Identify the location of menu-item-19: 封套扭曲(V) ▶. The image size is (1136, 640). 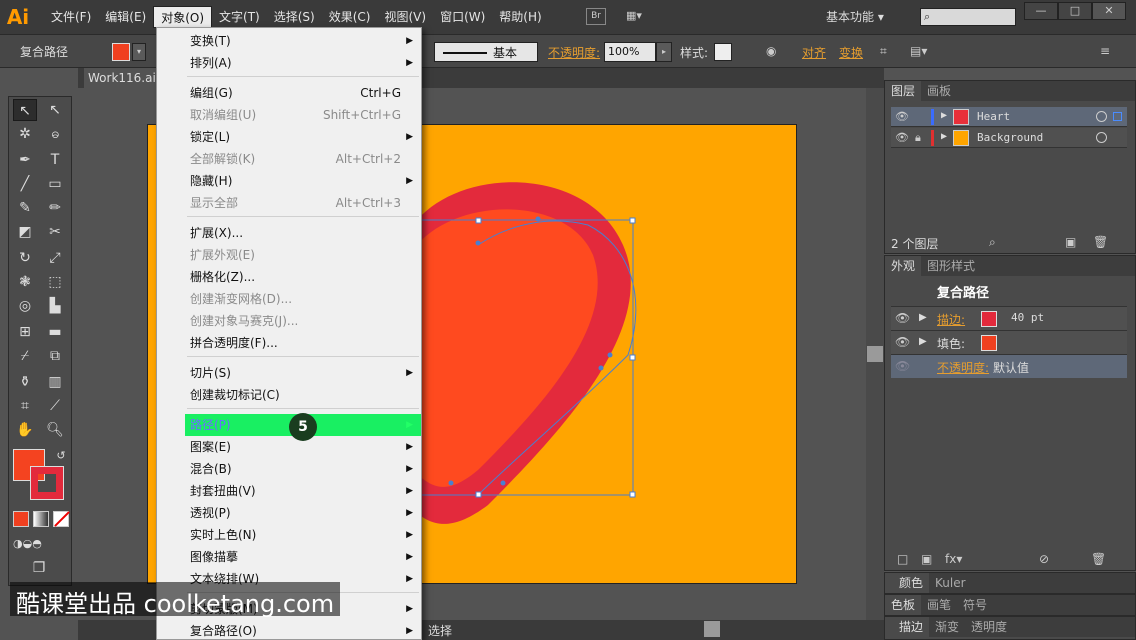
(303, 491).